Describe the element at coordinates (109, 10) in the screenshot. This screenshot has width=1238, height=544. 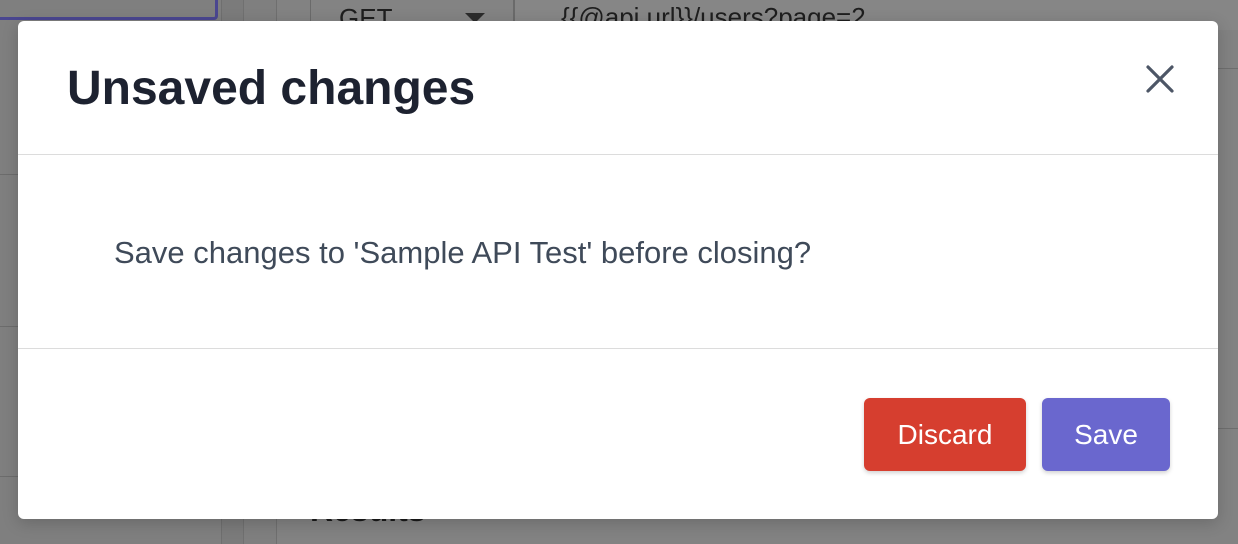
I see `active-tree-item` at that location.